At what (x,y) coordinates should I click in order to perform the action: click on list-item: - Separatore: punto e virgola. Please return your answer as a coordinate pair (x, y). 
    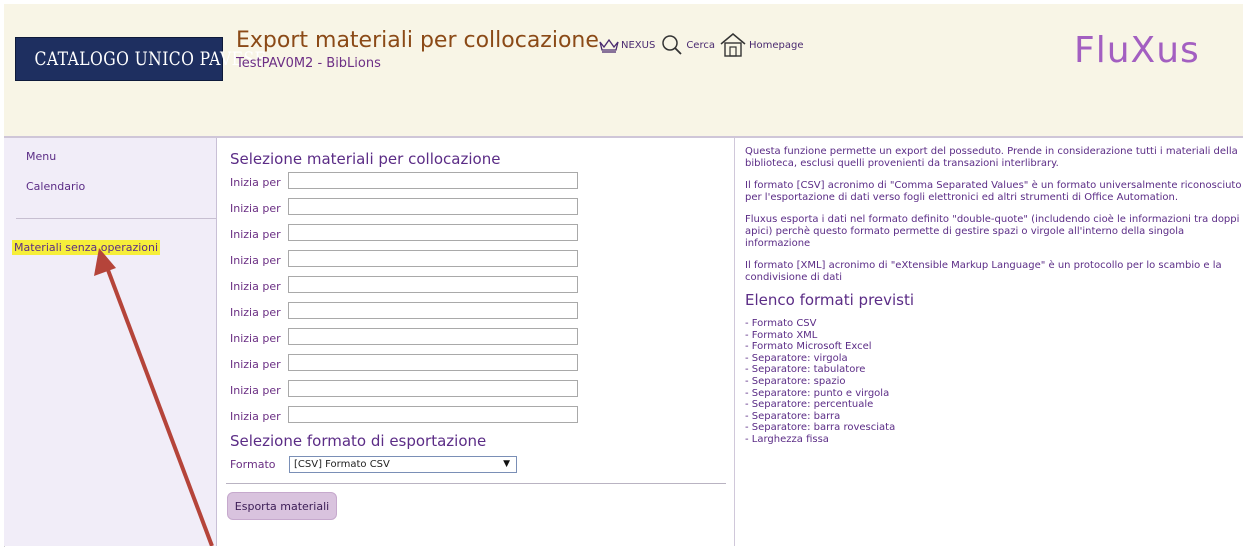
    Looking at the image, I should click on (817, 393).